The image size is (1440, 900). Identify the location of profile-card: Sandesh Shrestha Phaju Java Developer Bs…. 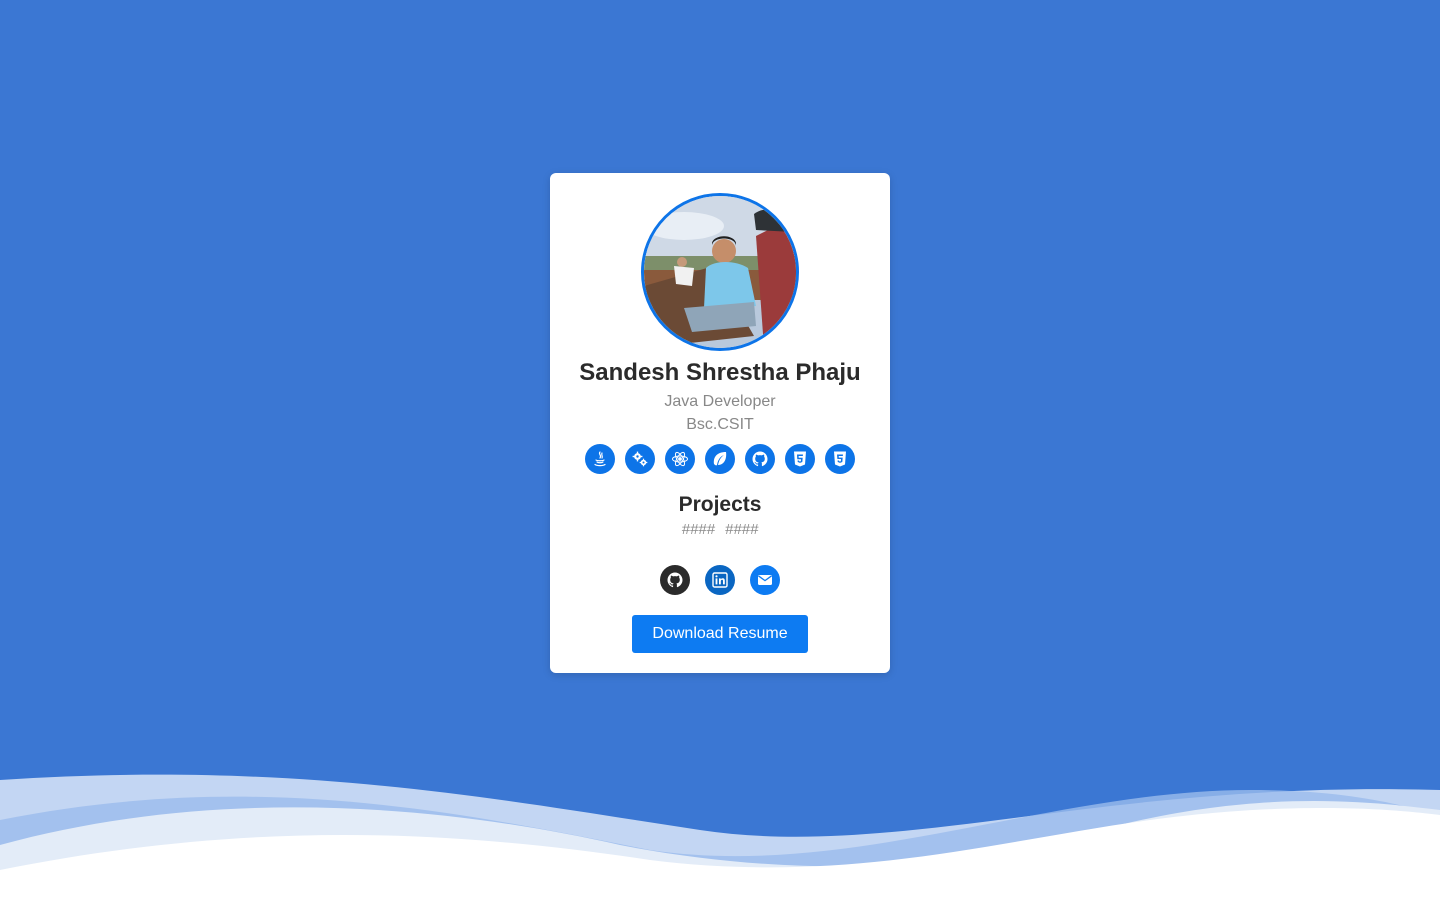
(720, 423).